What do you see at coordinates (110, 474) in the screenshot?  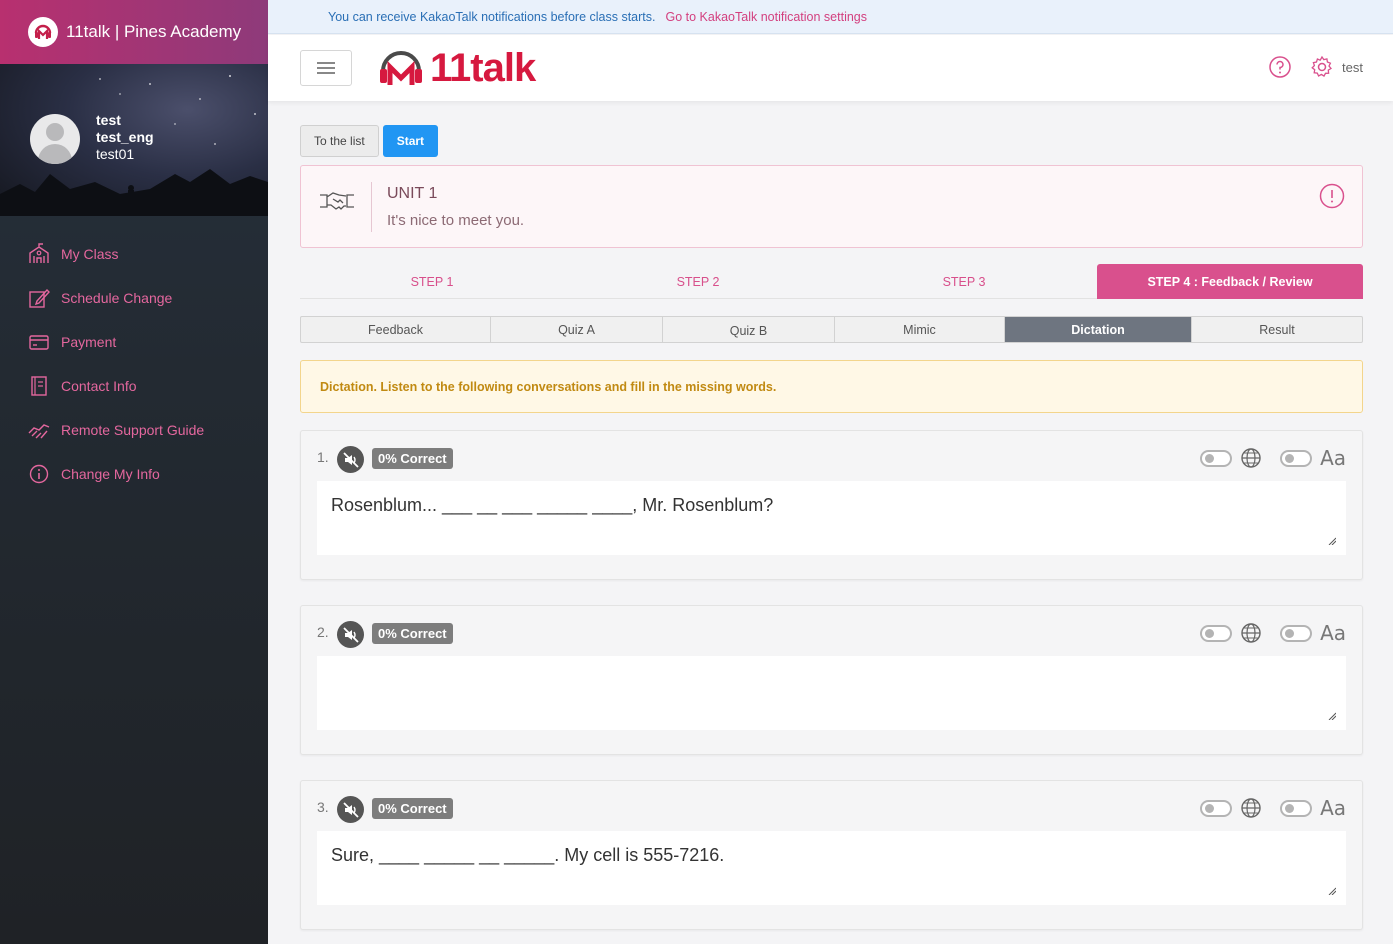 I see `sidebar-item-label: Change My Info` at bounding box center [110, 474].